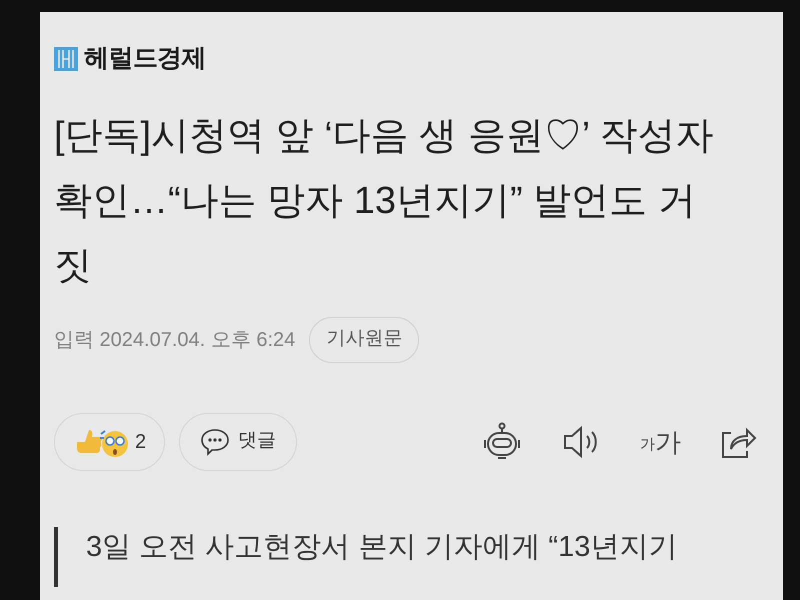  Describe the element at coordinates (145, 58) in the screenshot. I see `logo-text: 헤럴드경제` at that location.